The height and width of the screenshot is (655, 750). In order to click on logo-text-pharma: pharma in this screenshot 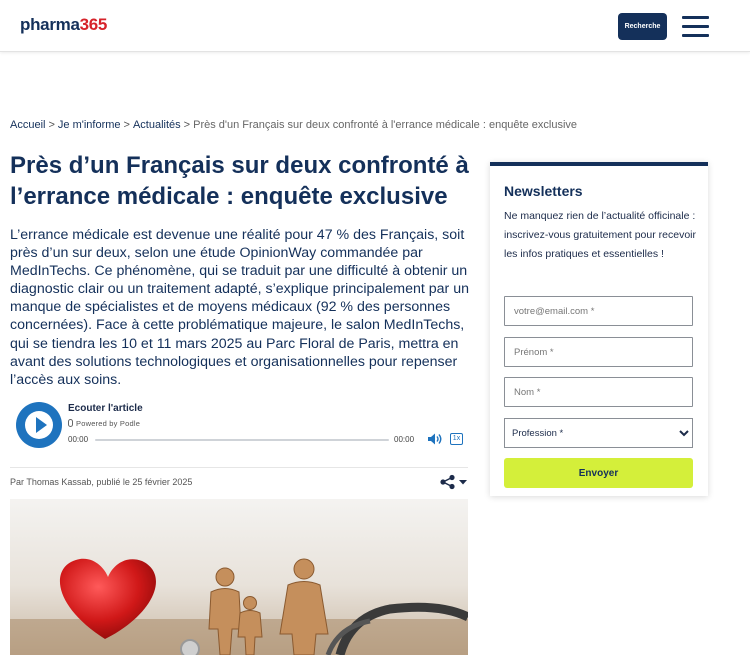, I will do `click(50, 24)`.